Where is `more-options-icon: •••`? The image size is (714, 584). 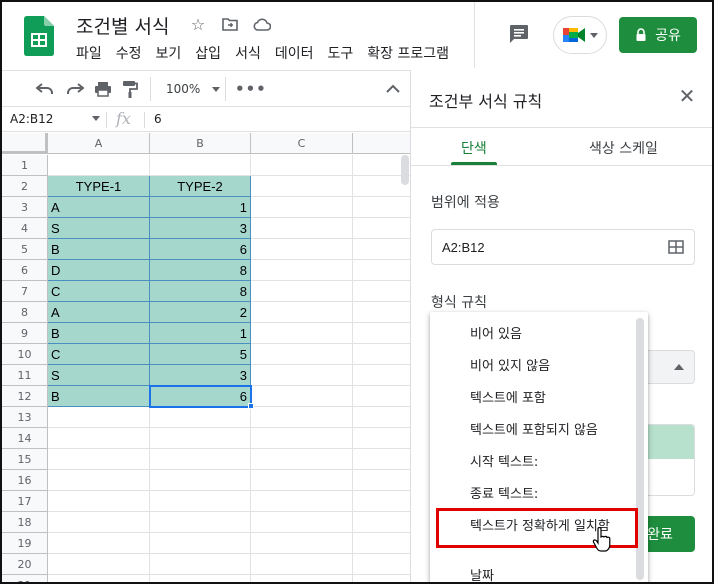
more-options-icon: ••• is located at coordinates (251, 89).